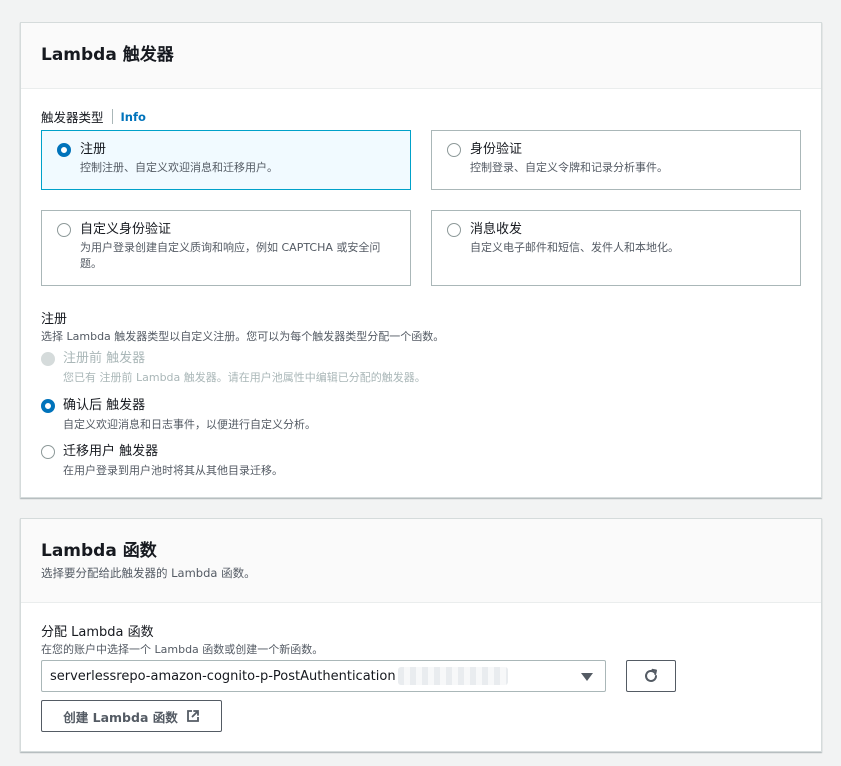  Describe the element at coordinates (230, 255) in the screenshot. I see `tile-desc: 为用户登录创建自定义质询和响应，例如 CAPTCHA 或安全问题。` at that location.